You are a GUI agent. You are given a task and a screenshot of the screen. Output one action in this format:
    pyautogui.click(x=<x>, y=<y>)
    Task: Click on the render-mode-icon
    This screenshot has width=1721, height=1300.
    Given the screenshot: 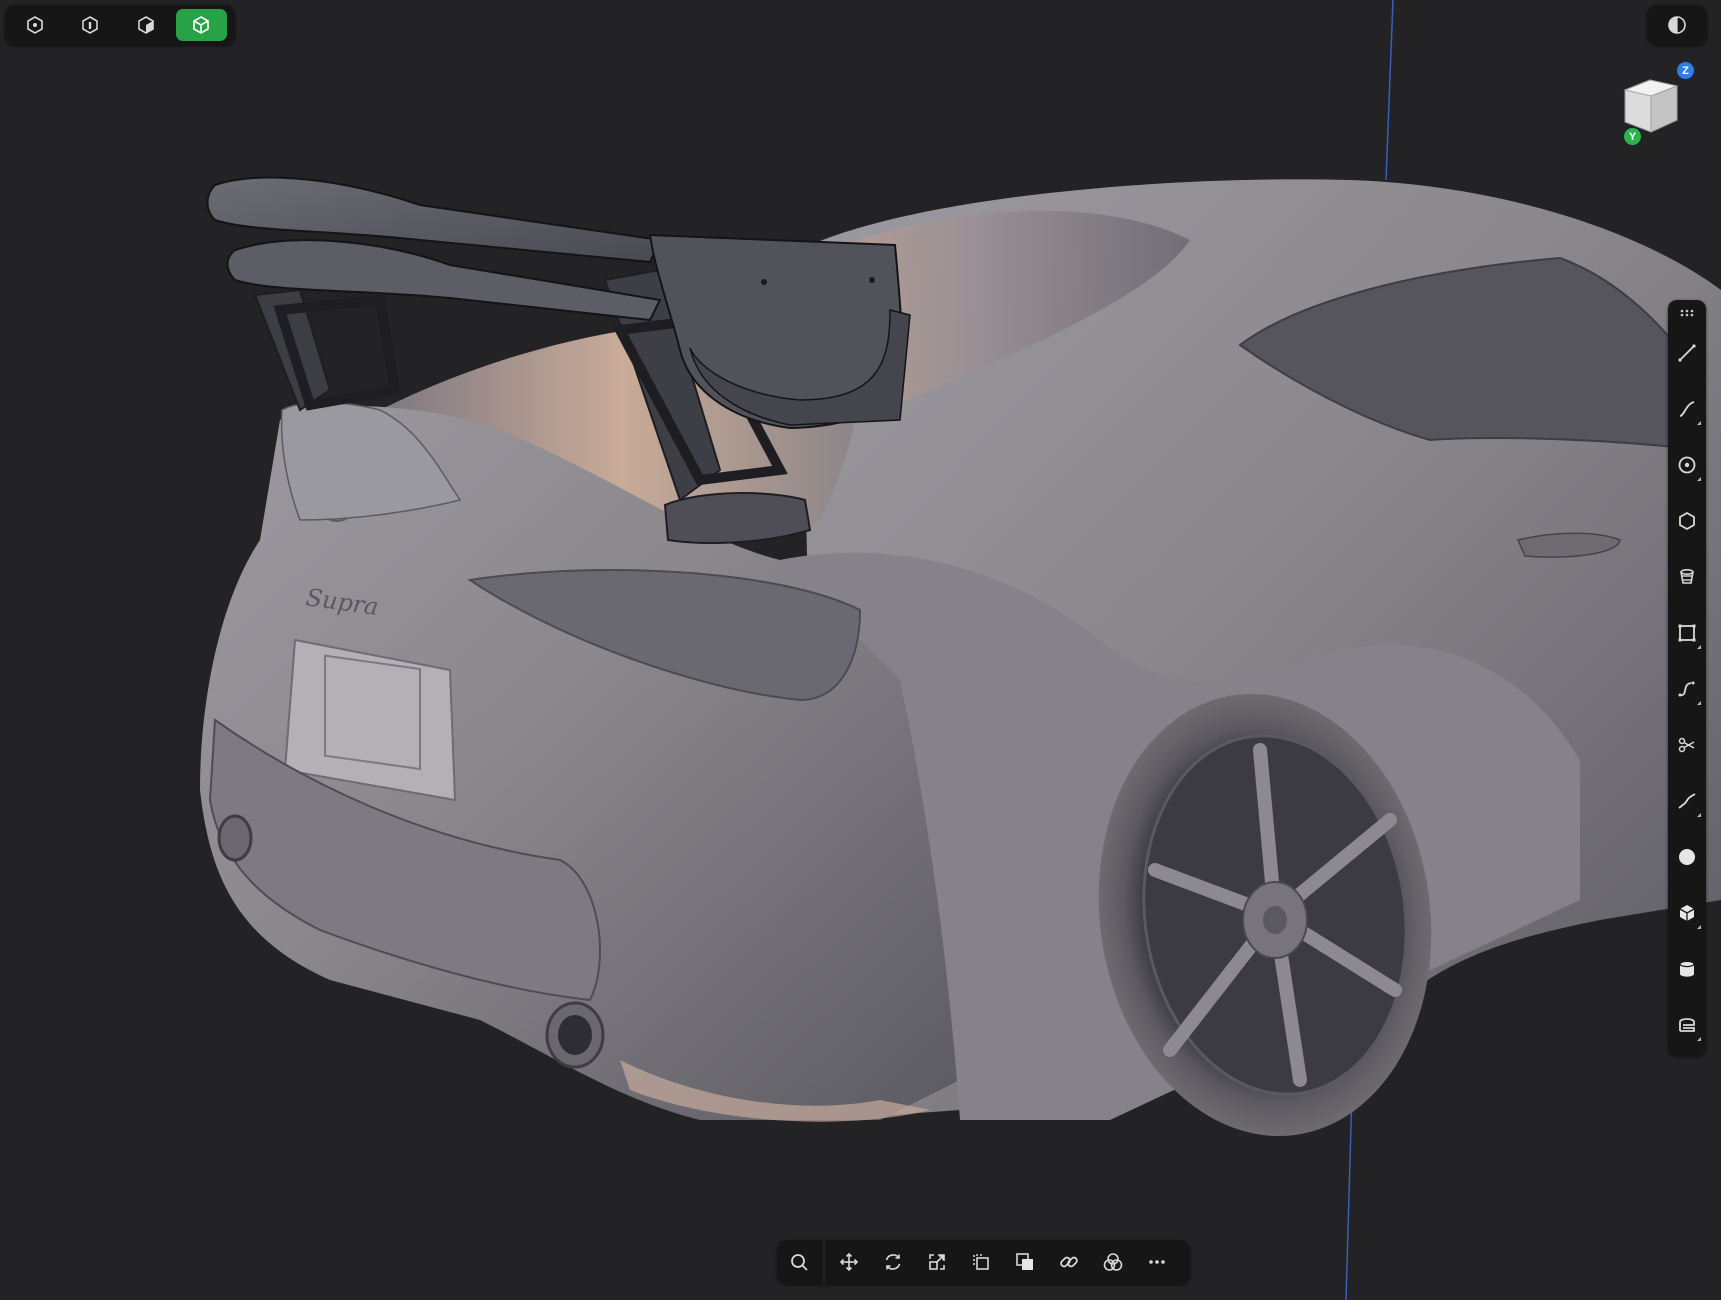 What is the action you would take?
    pyautogui.click(x=1677, y=25)
    